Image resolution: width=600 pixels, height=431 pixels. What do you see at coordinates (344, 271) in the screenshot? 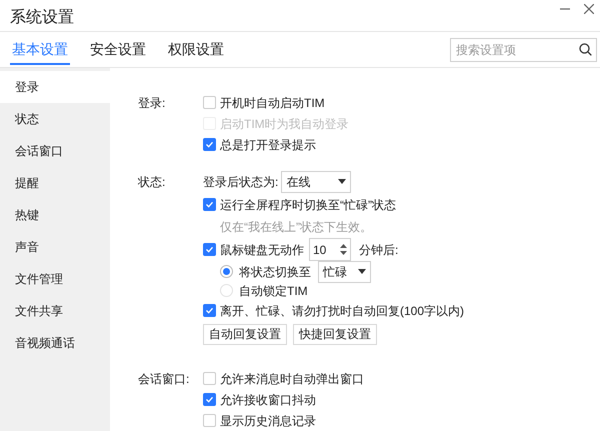
I see `dropdown: 忙碌` at bounding box center [344, 271].